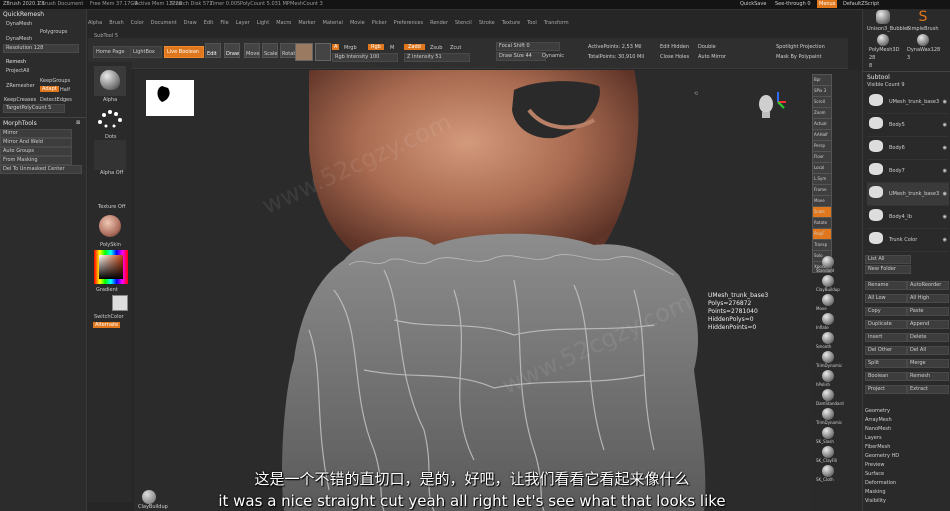 This screenshot has width=950, height=511. Describe the element at coordinates (556, 23) in the screenshot. I see `menu-item: Transform` at that location.